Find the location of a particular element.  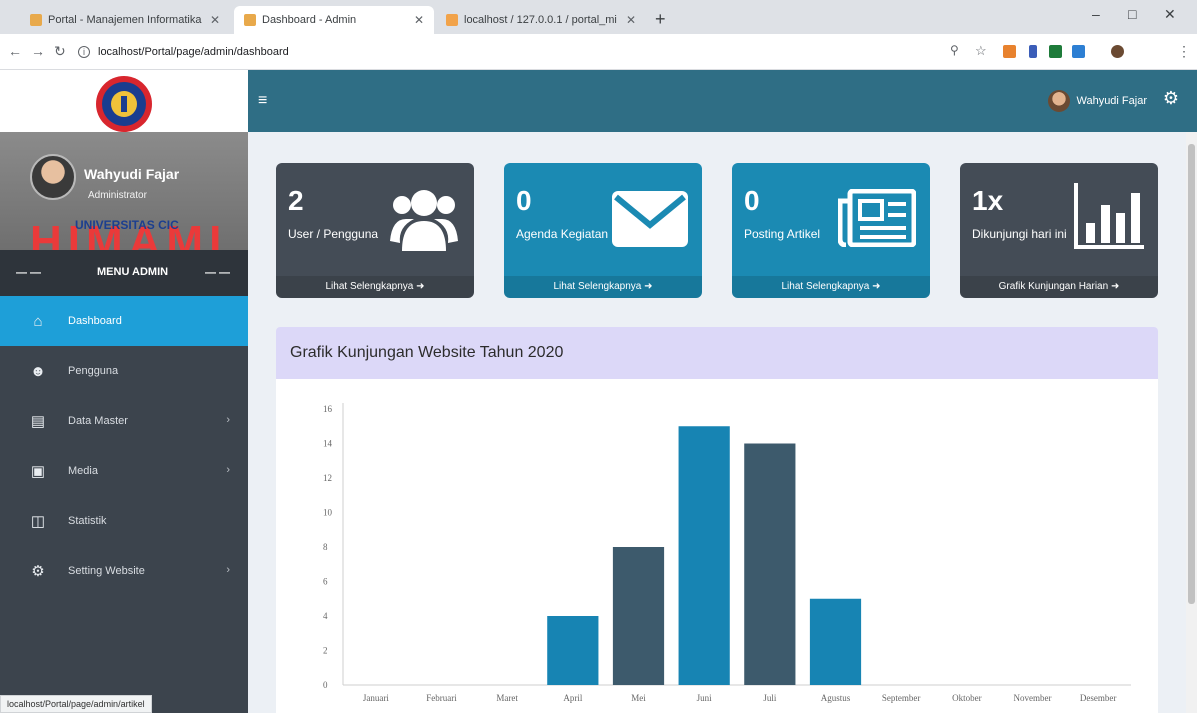

sidebar-item-data-master: ▤ Data Master › is located at coordinates (124, 421).